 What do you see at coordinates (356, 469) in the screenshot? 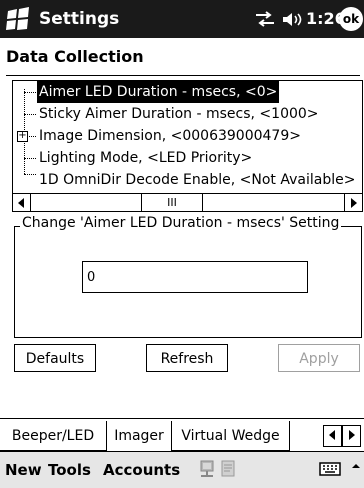
I see `input-arrow-icon` at bounding box center [356, 469].